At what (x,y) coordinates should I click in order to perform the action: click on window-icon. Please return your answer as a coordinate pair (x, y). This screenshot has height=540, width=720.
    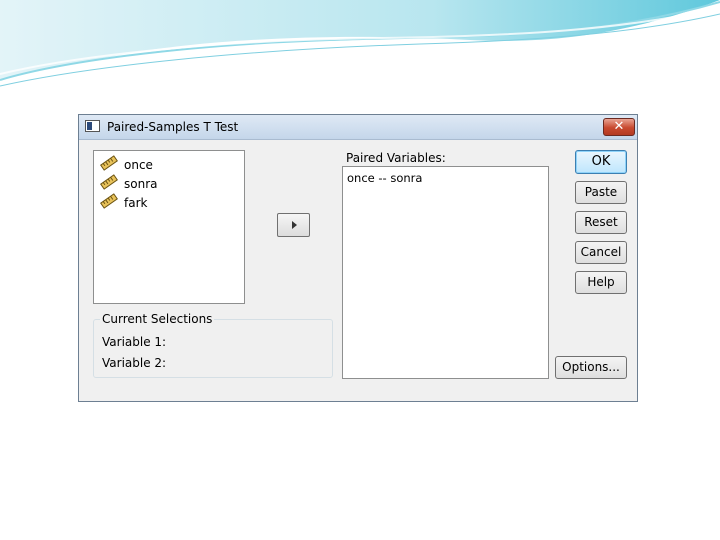
    Looking at the image, I should click on (92, 126).